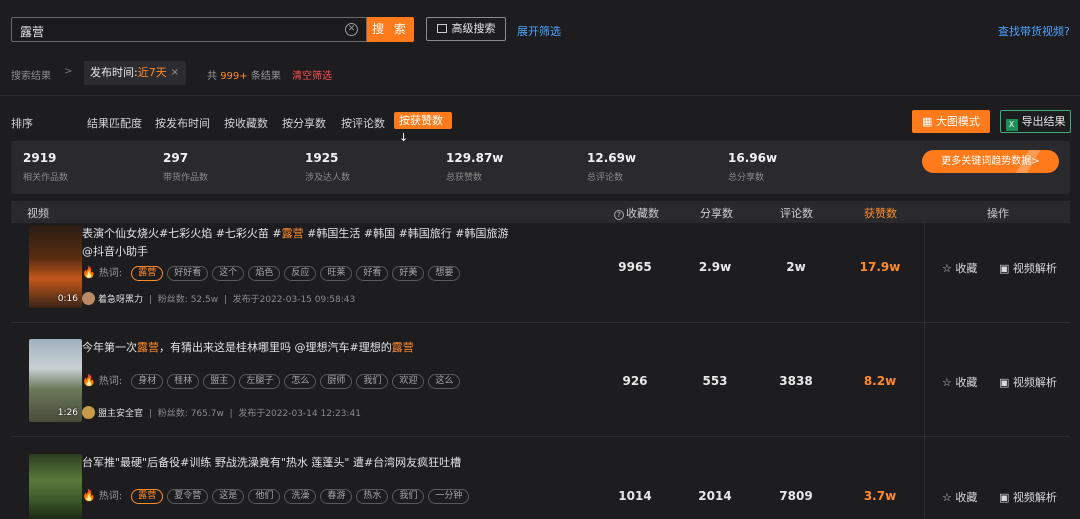 The height and width of the screenshot is (519, 1080). Describe the element at coordinates (351, 29) in the screenshot. I see `clear-search-icon: ✕` at that location.